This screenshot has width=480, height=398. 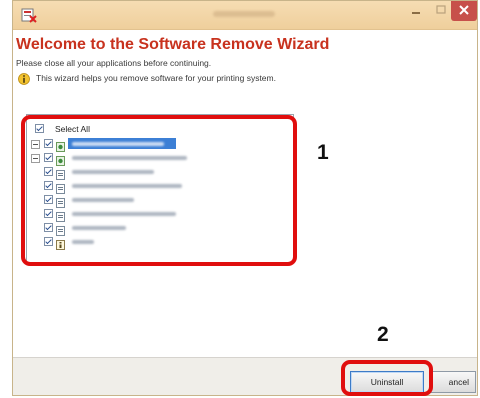 I want to click on window-title-blurred, so click(x=244, y=14).